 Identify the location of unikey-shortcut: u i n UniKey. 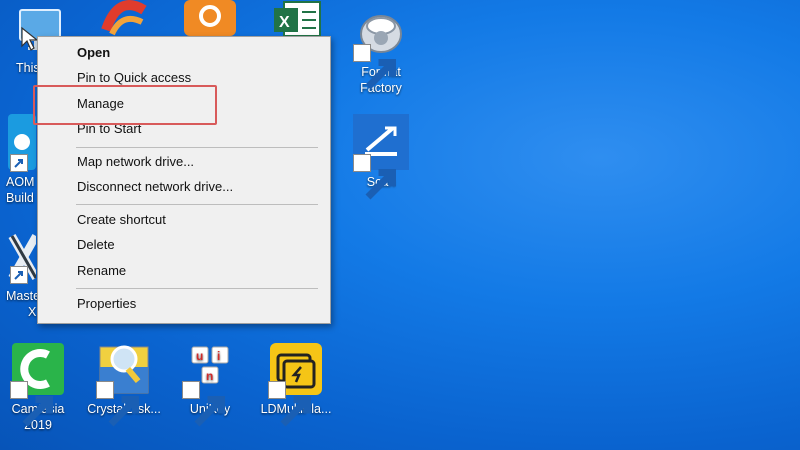
(210, 384).